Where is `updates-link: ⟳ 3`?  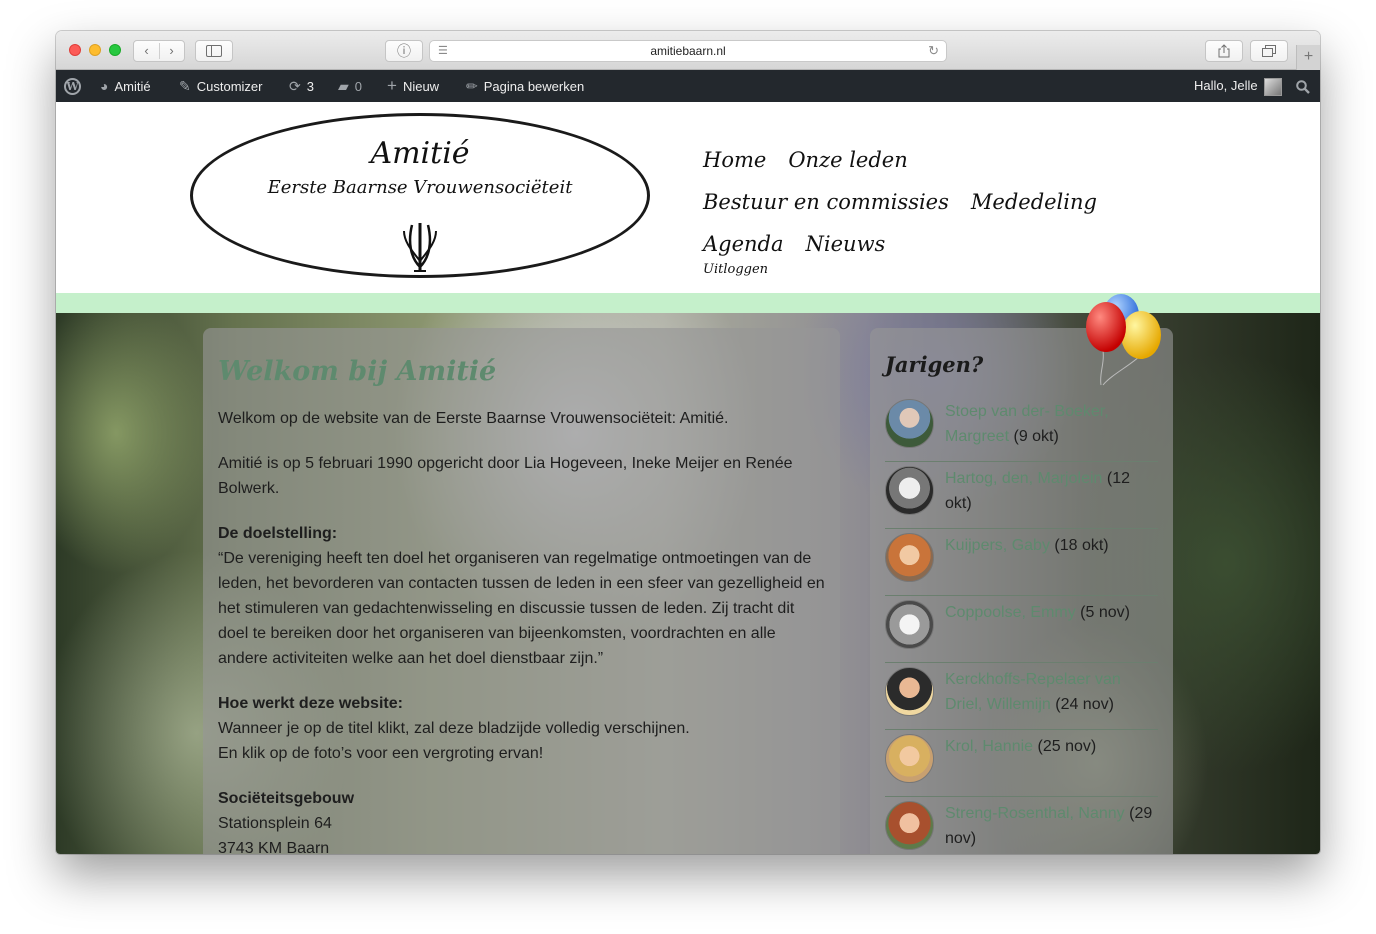
updates-link: ⟳ 3 is located at coordinates (301, 86).